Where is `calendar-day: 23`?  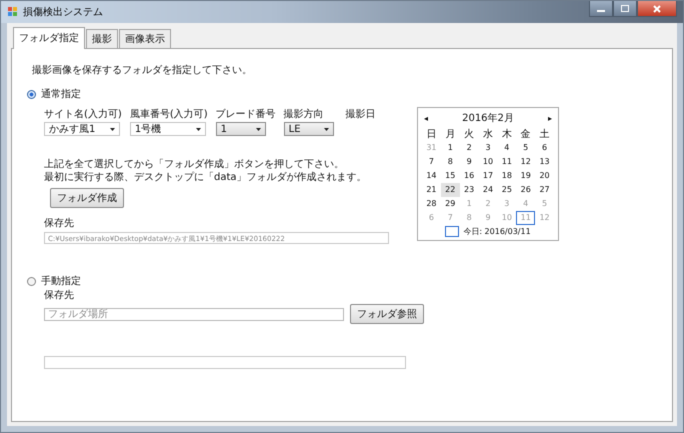 calendar-day: 23 is located at coordinates (469, 190).